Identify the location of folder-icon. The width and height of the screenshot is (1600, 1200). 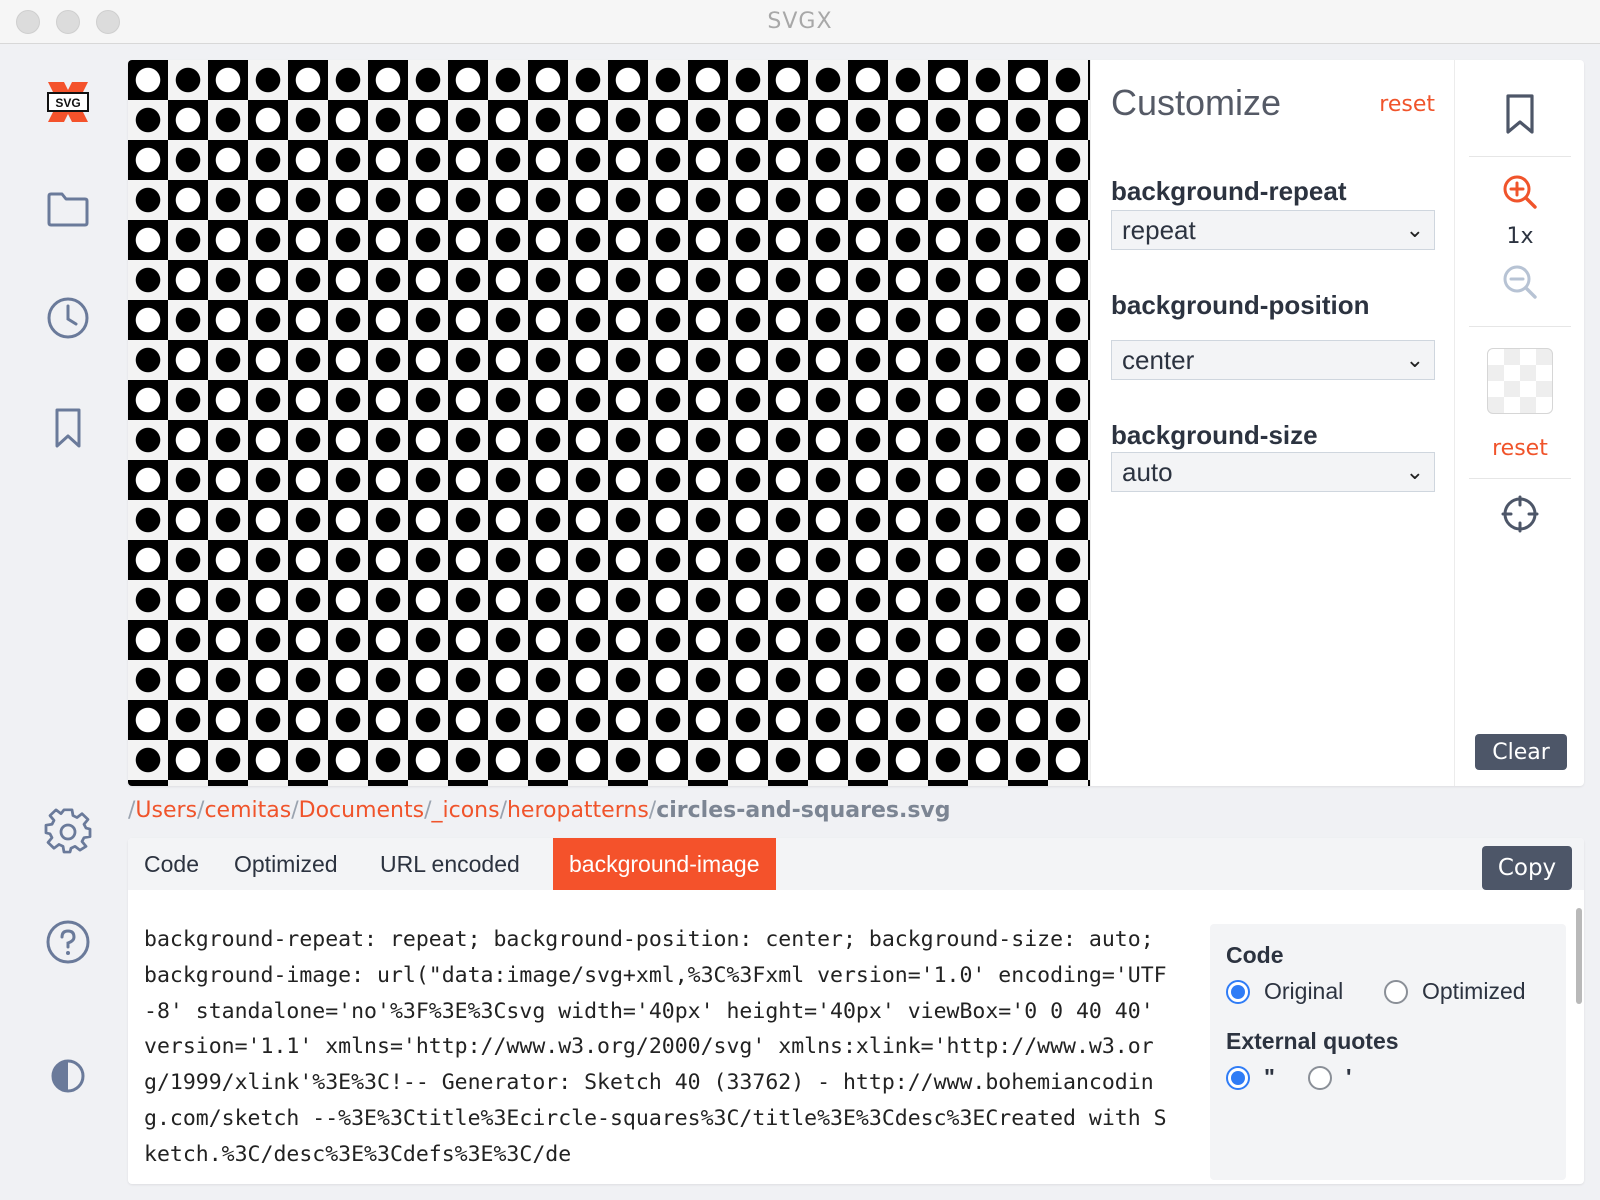
(68, 209).